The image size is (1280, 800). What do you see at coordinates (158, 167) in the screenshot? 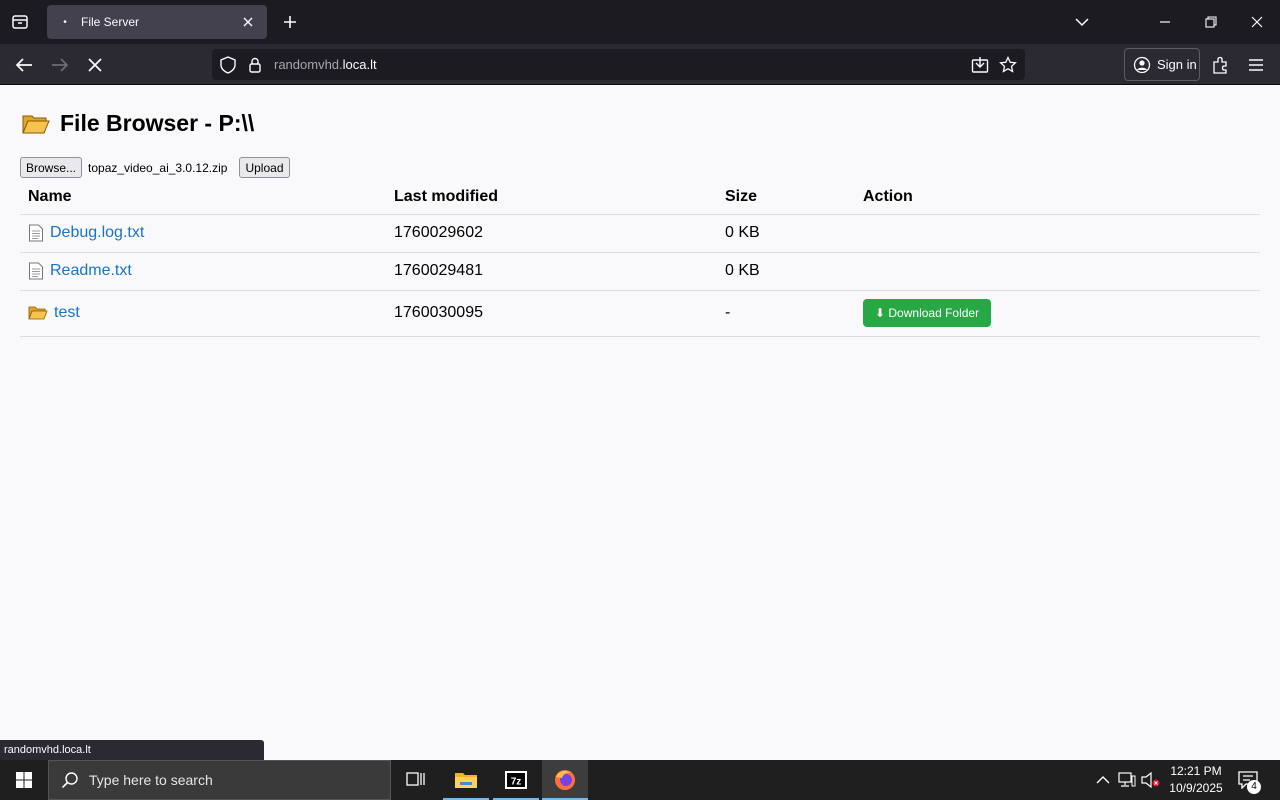
I see `selected-file-name: topaz_video_ai_3.0.12.zip` at bounding box center [158, 167].